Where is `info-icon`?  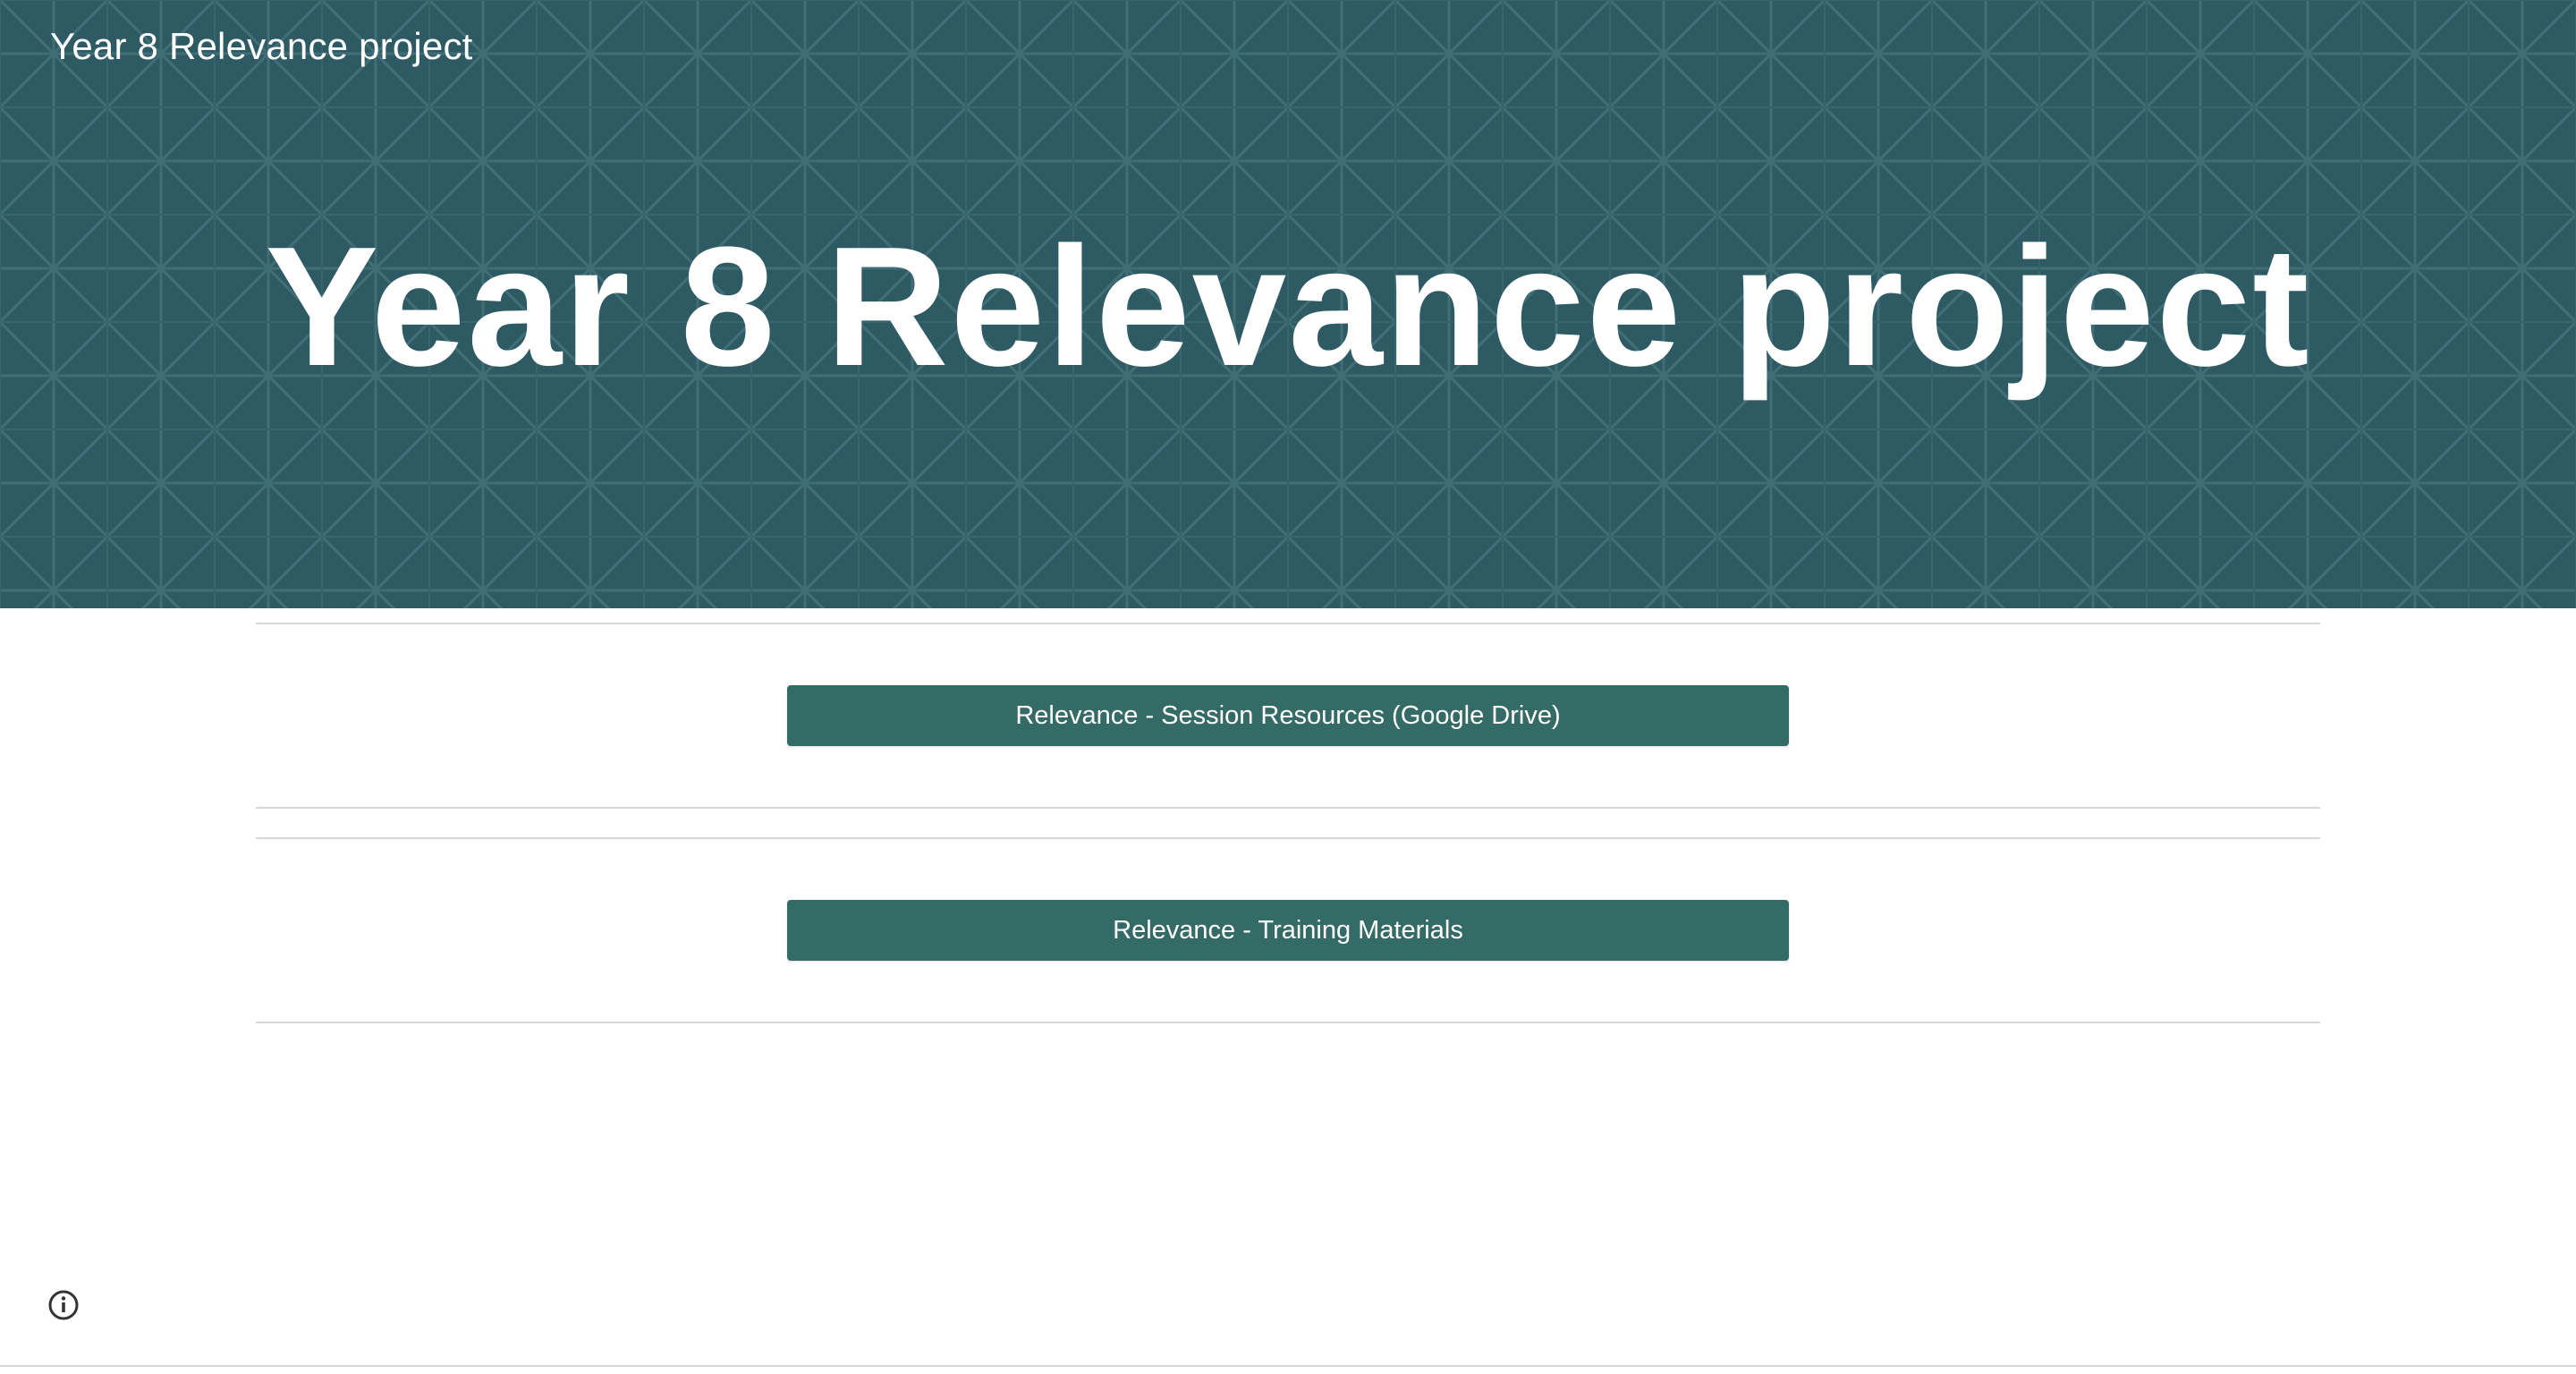 info-icon is located at coordinates (63, 1305).